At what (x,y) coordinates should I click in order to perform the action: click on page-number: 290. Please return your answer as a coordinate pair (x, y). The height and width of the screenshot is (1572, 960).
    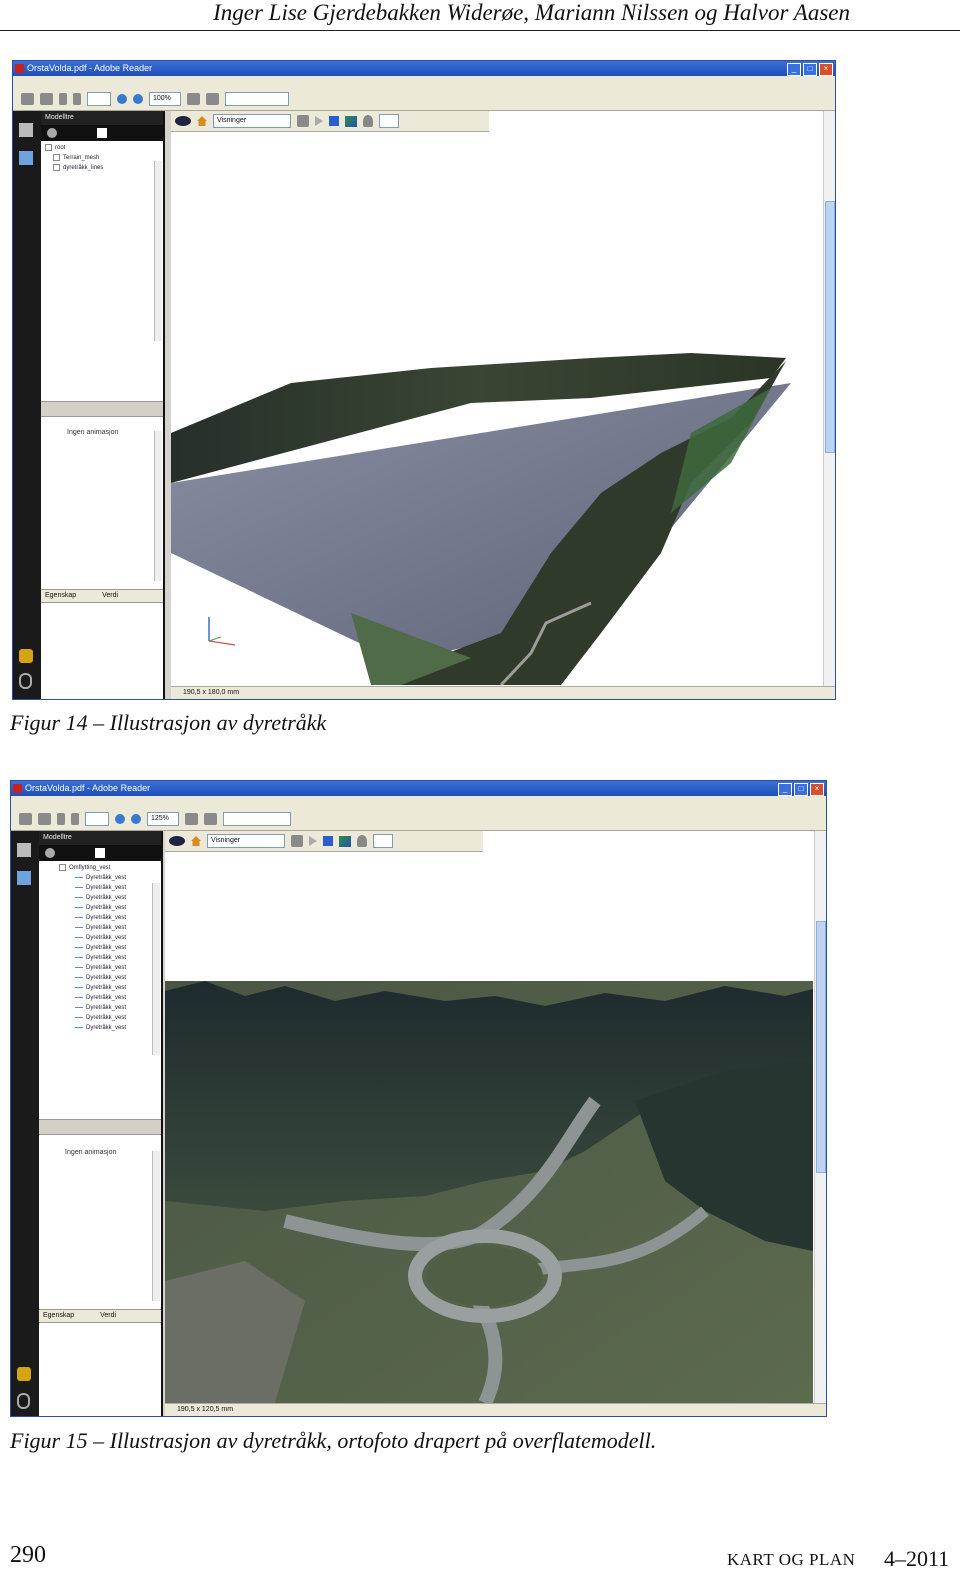
    Looking at the image, I should click on (28, 1555).